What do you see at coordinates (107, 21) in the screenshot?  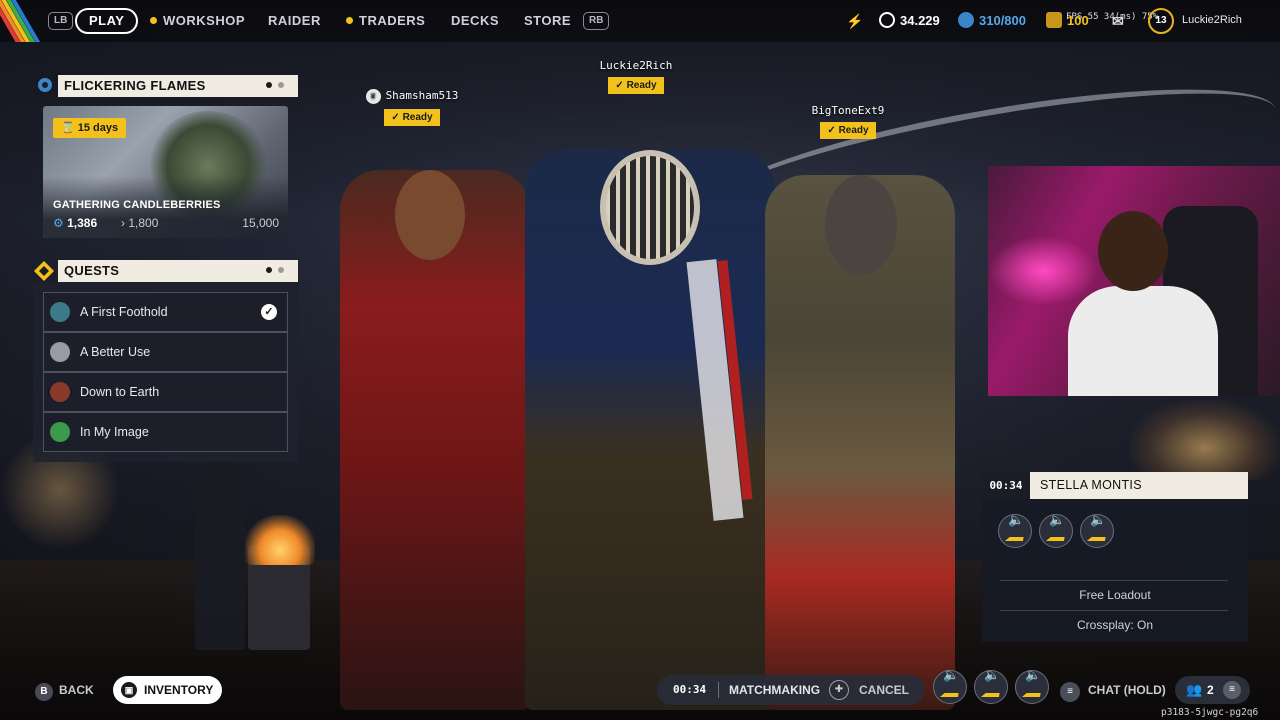 I see `tab-play: PLAY` at bounding box center [107, 21].